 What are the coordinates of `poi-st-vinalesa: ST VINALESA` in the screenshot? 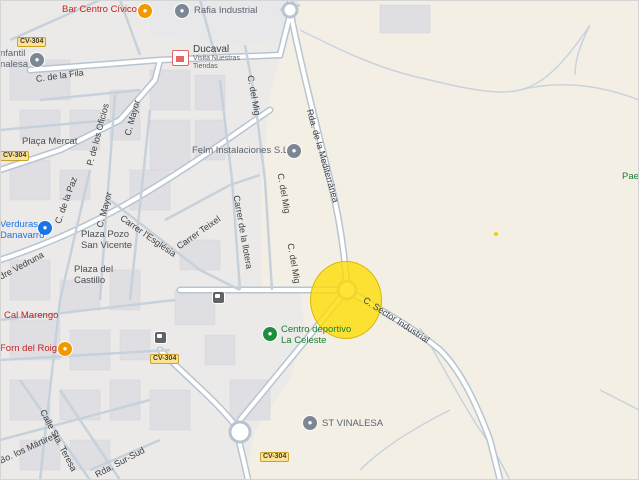 It's located at (352, 423).